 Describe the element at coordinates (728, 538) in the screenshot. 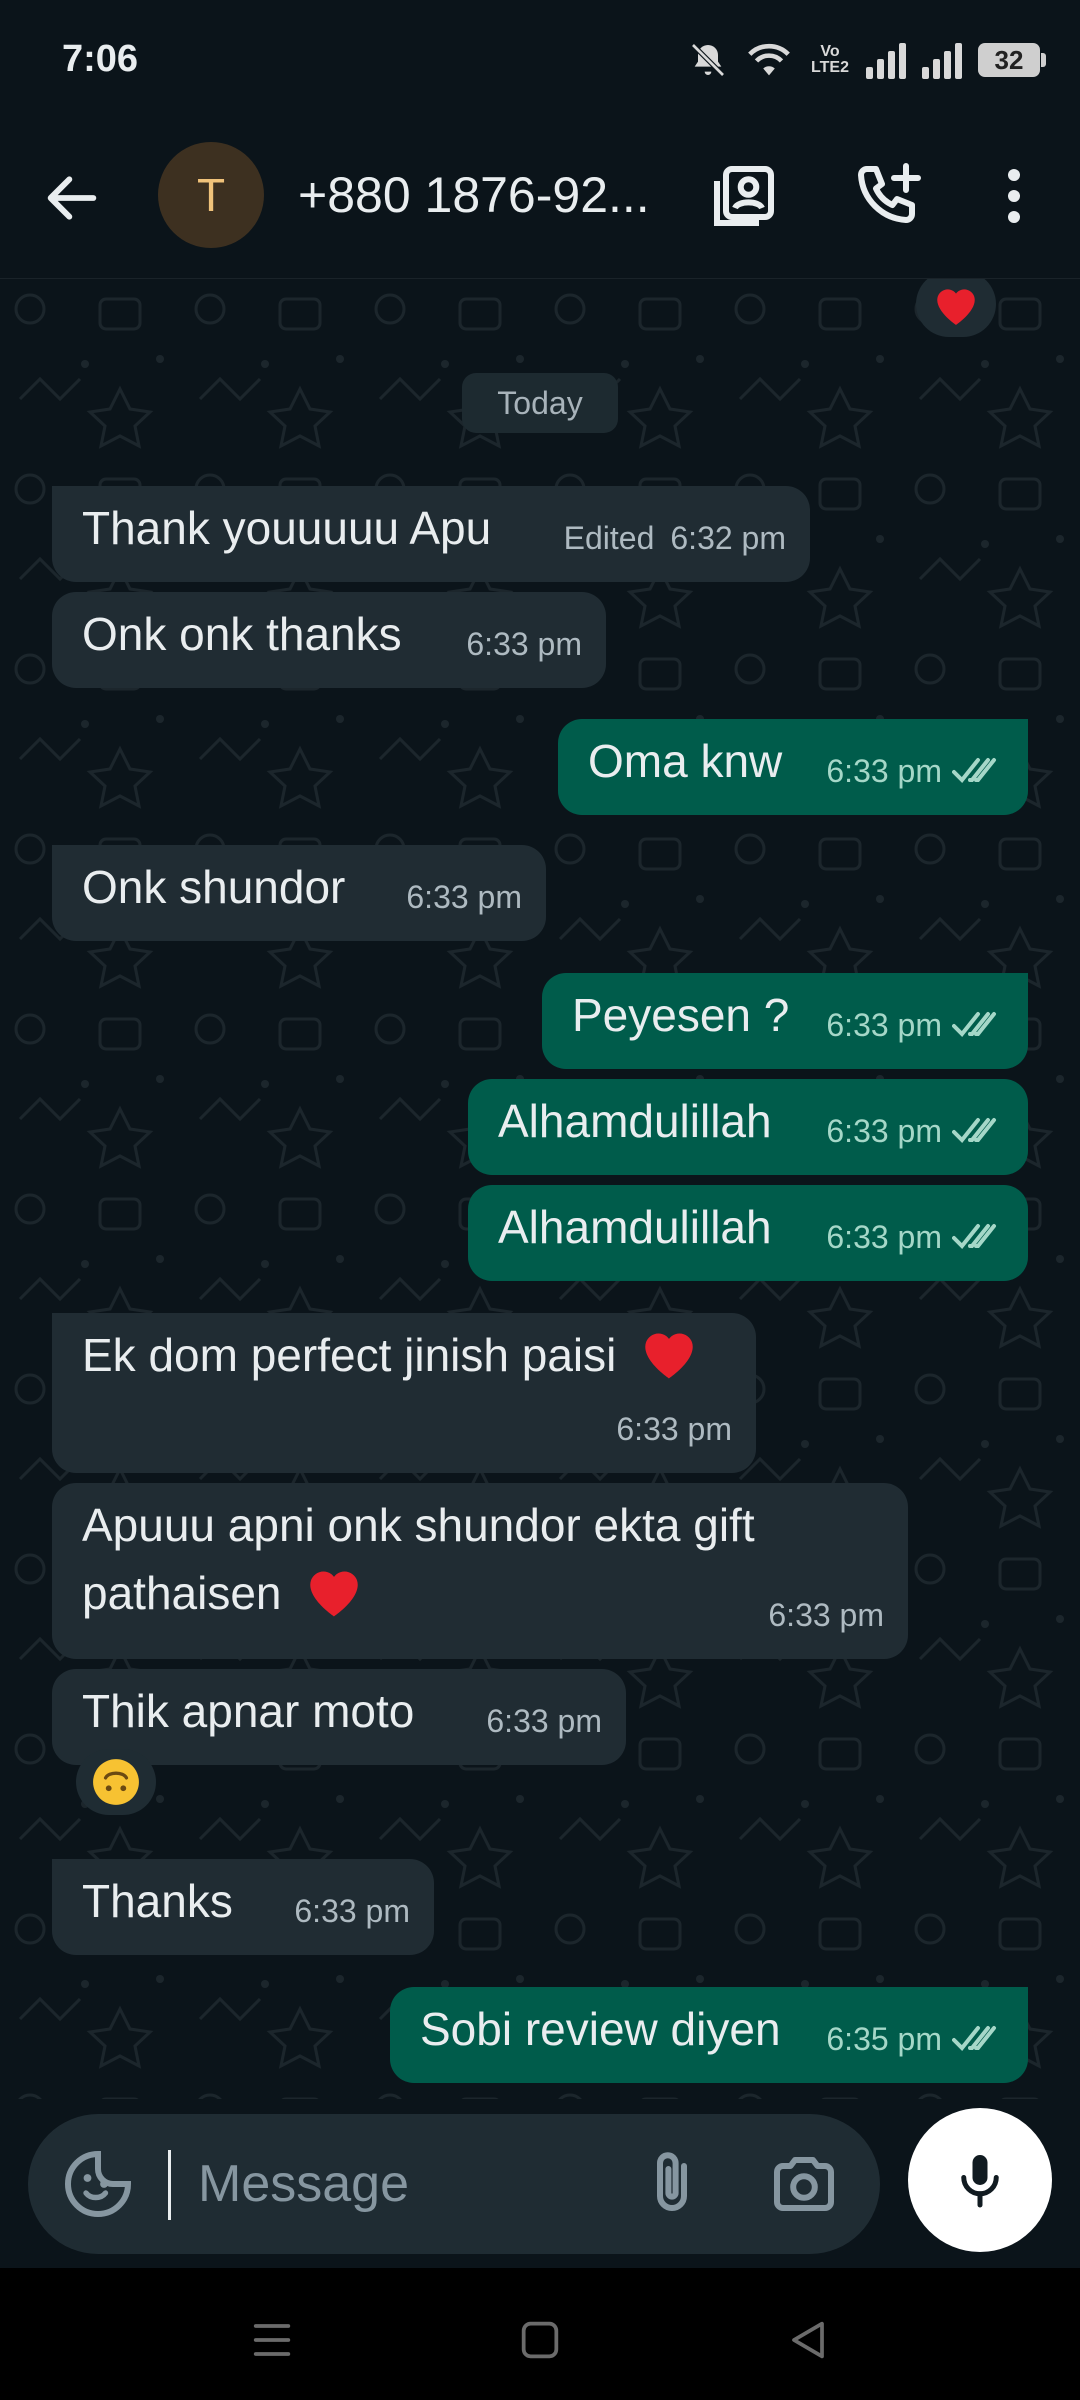

I see `message-time: 6:32 pm` at that location.